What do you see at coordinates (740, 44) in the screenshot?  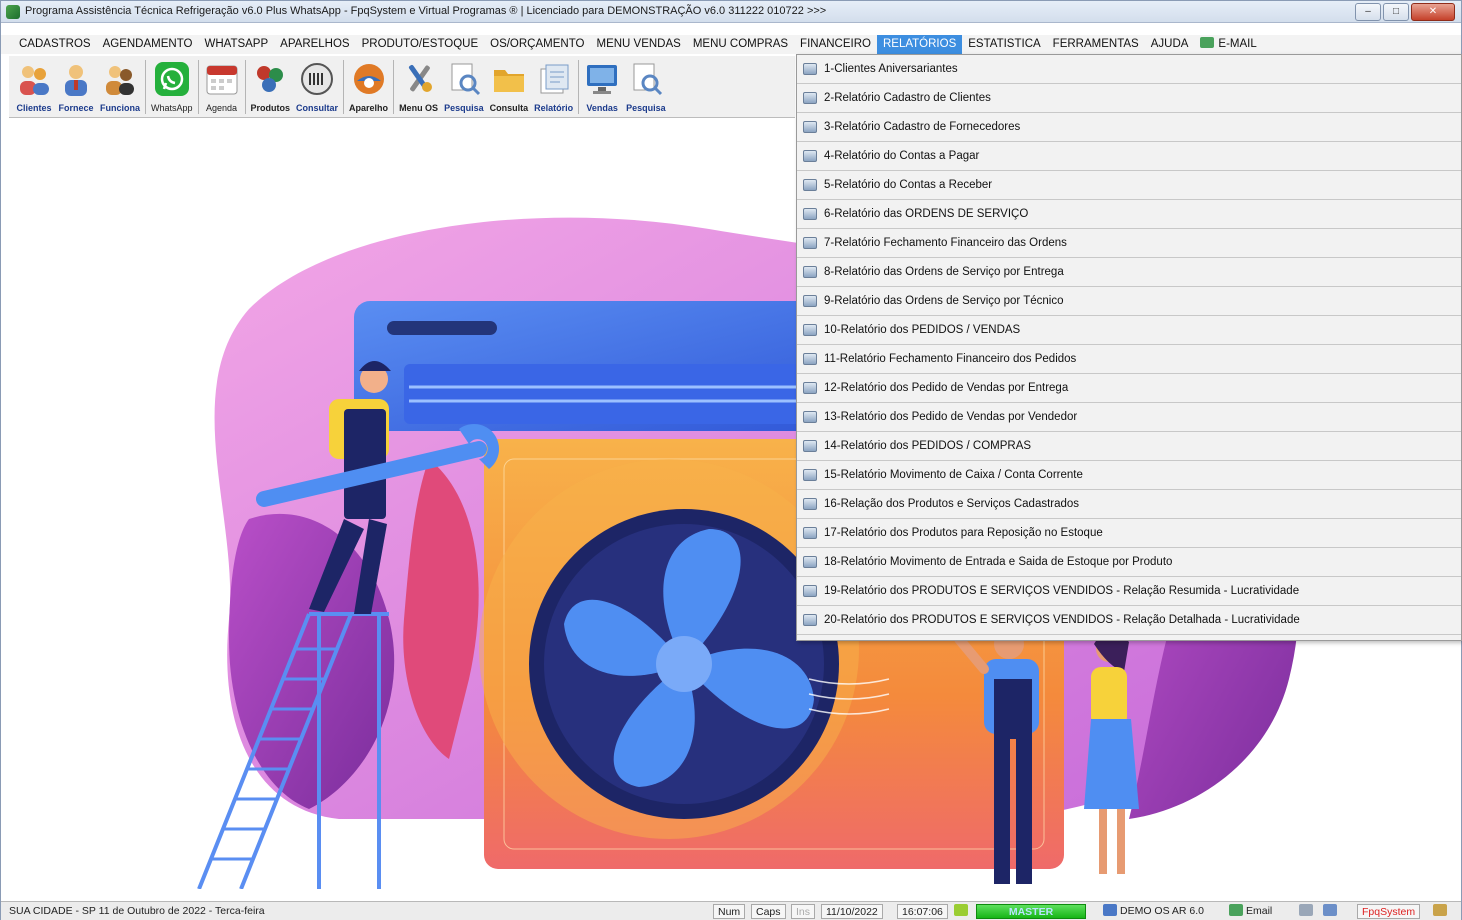 I see `menu-compras: MENU COMPRAS` at bounding box center [740, 44].